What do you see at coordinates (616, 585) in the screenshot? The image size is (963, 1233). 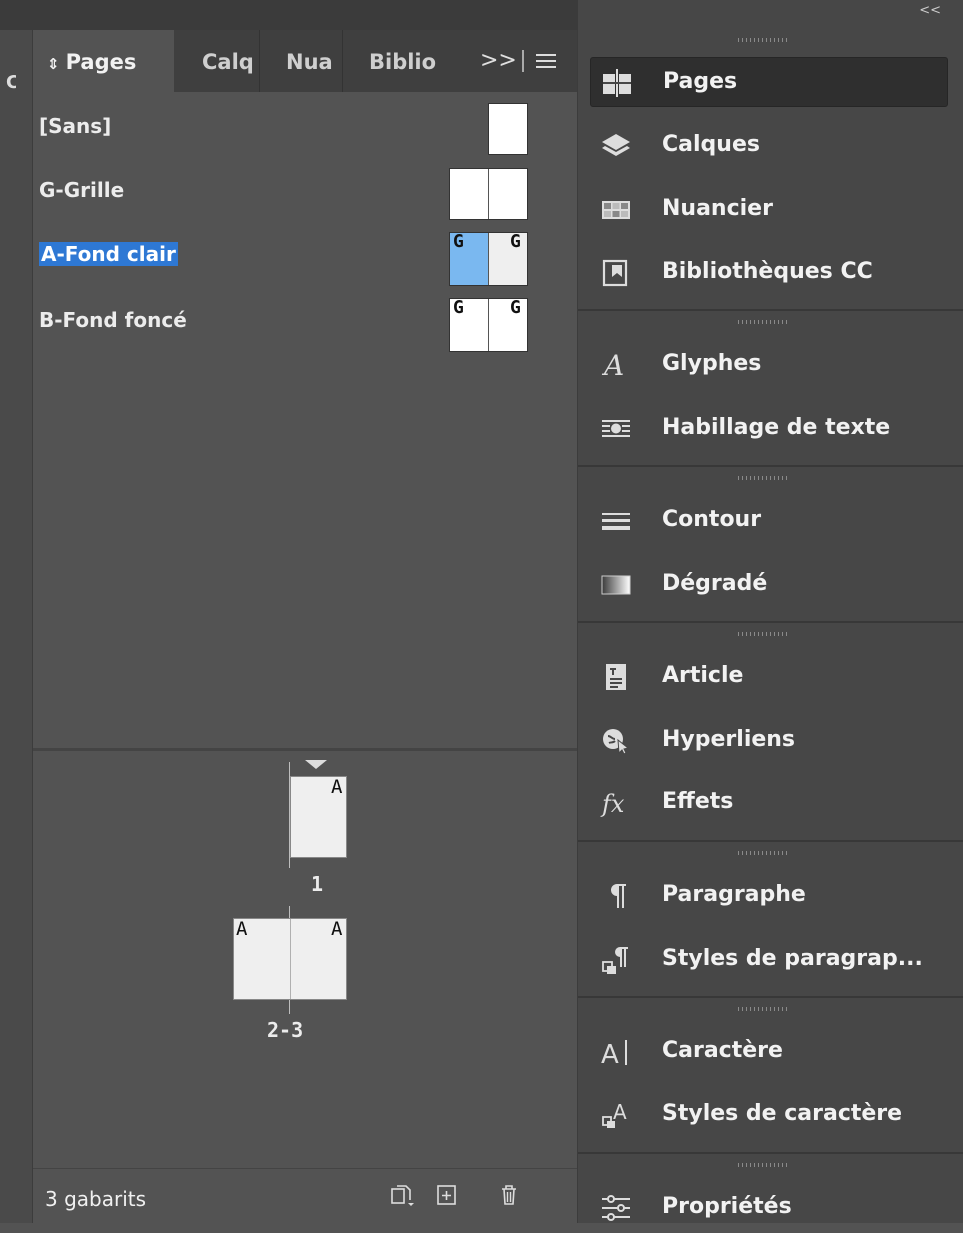 I see `gradient-icon` at bounding box center [616, 585].